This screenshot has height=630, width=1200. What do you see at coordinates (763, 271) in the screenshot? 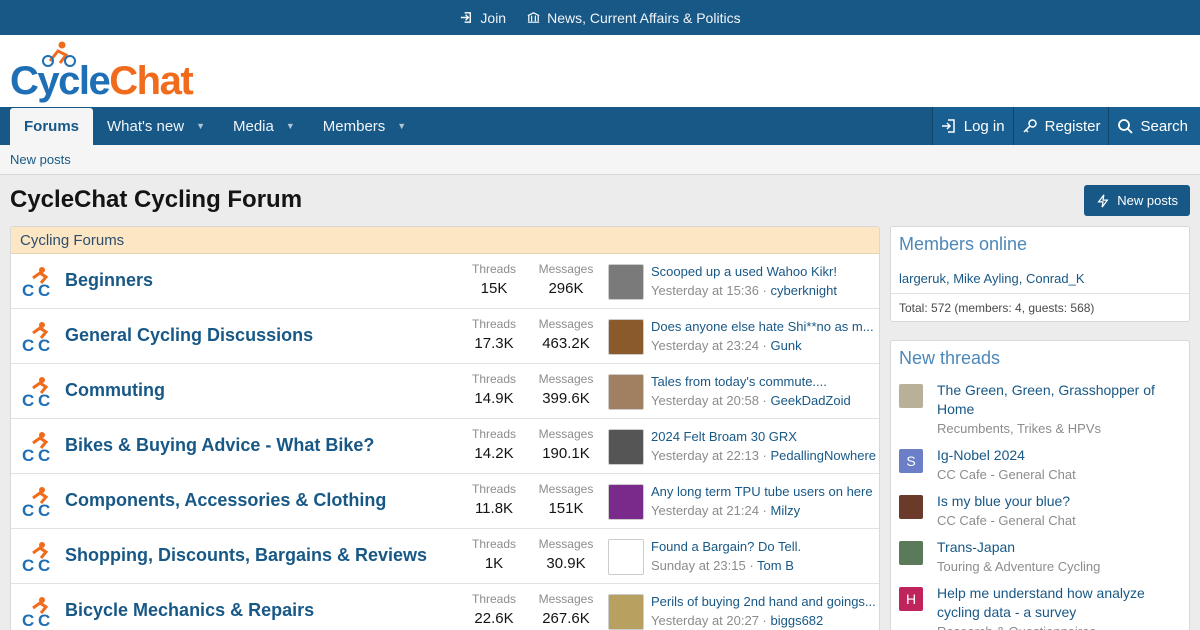
I see `latest-thread-link: Scooped up a used Wahoo Kikr!` at bounding box center [763, 271].